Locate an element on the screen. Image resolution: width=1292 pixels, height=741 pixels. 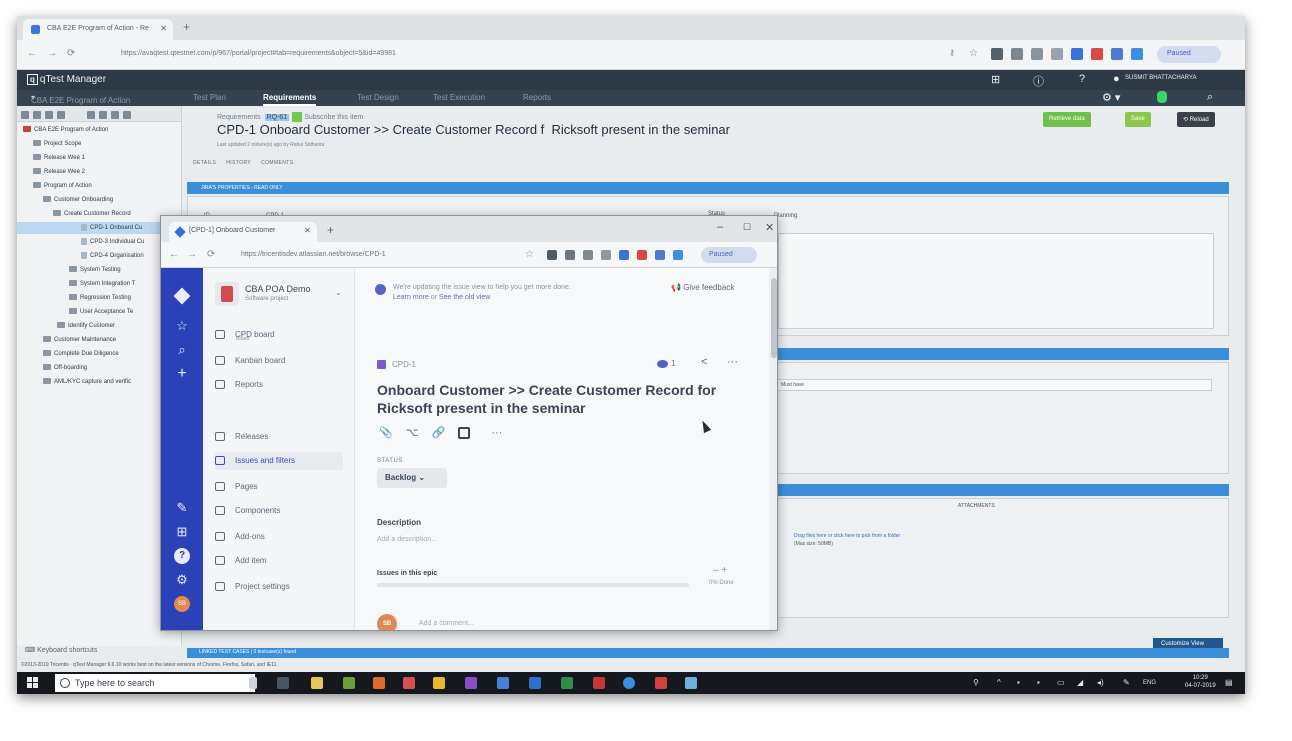
subscribe-icon is located at coordinates (297, 117).